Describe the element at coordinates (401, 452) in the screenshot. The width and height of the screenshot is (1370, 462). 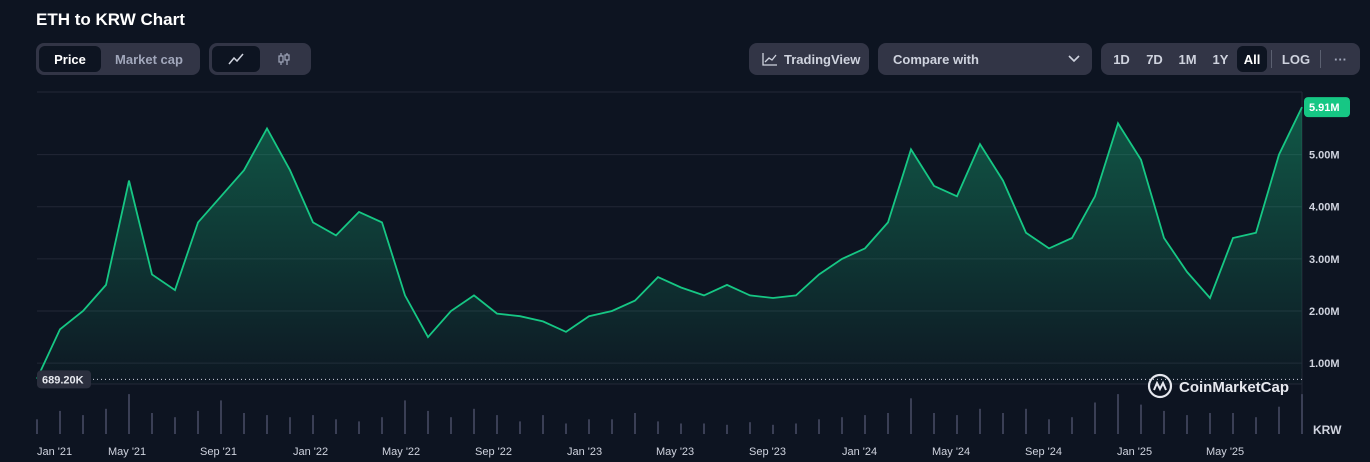
I see `x-tick-label: May '22` at that location.